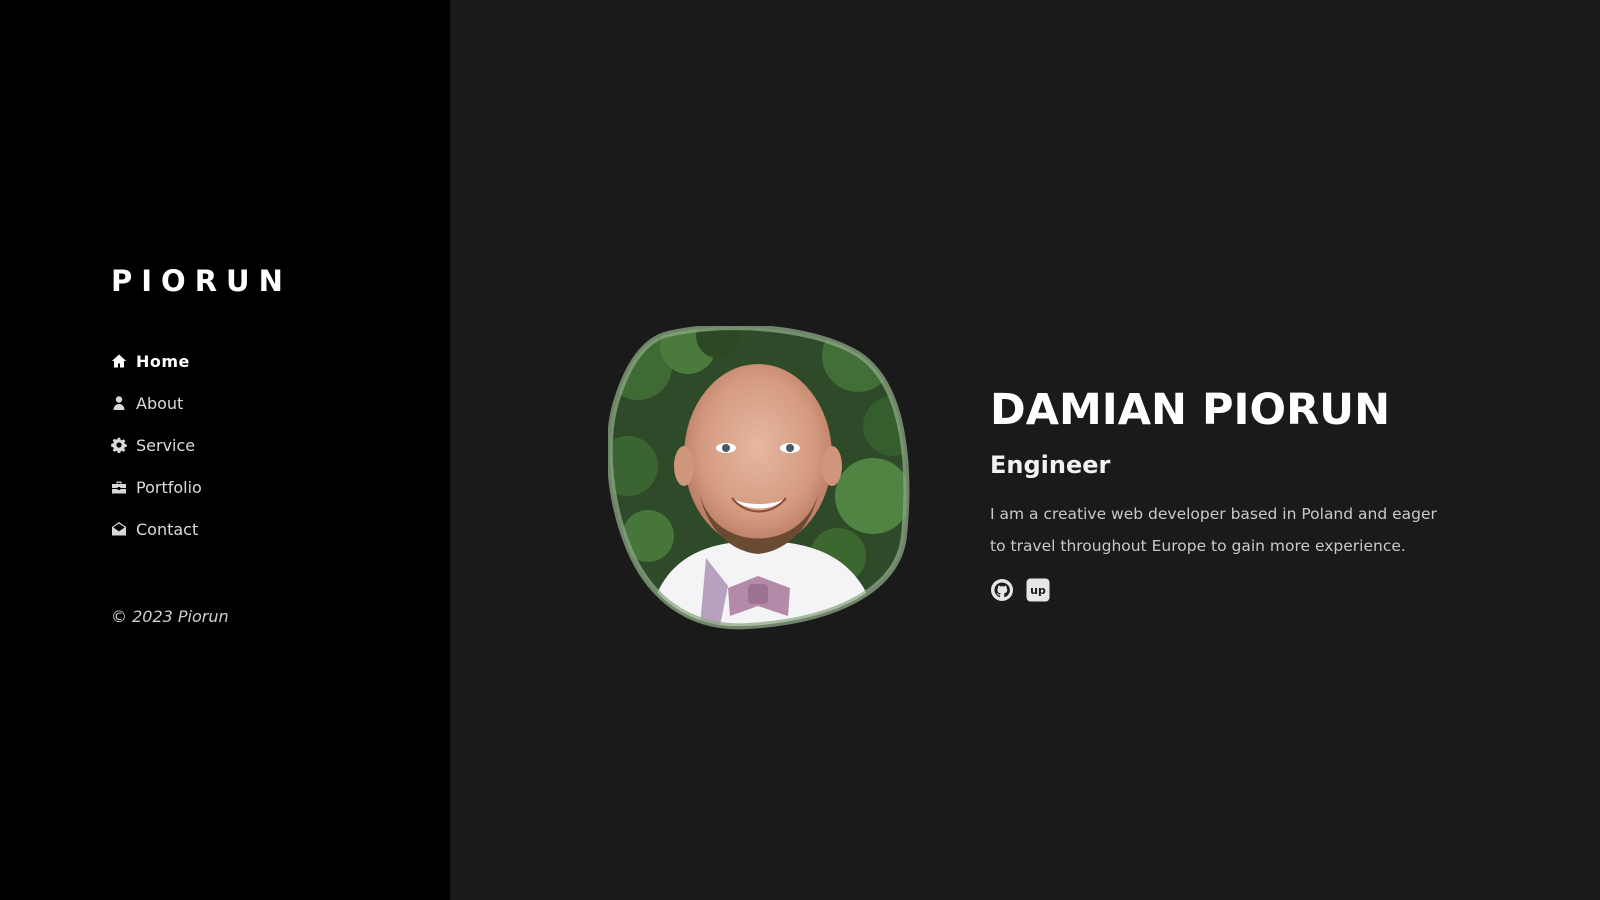  I want to click on nav-item-home: Home, so click(156, 361).